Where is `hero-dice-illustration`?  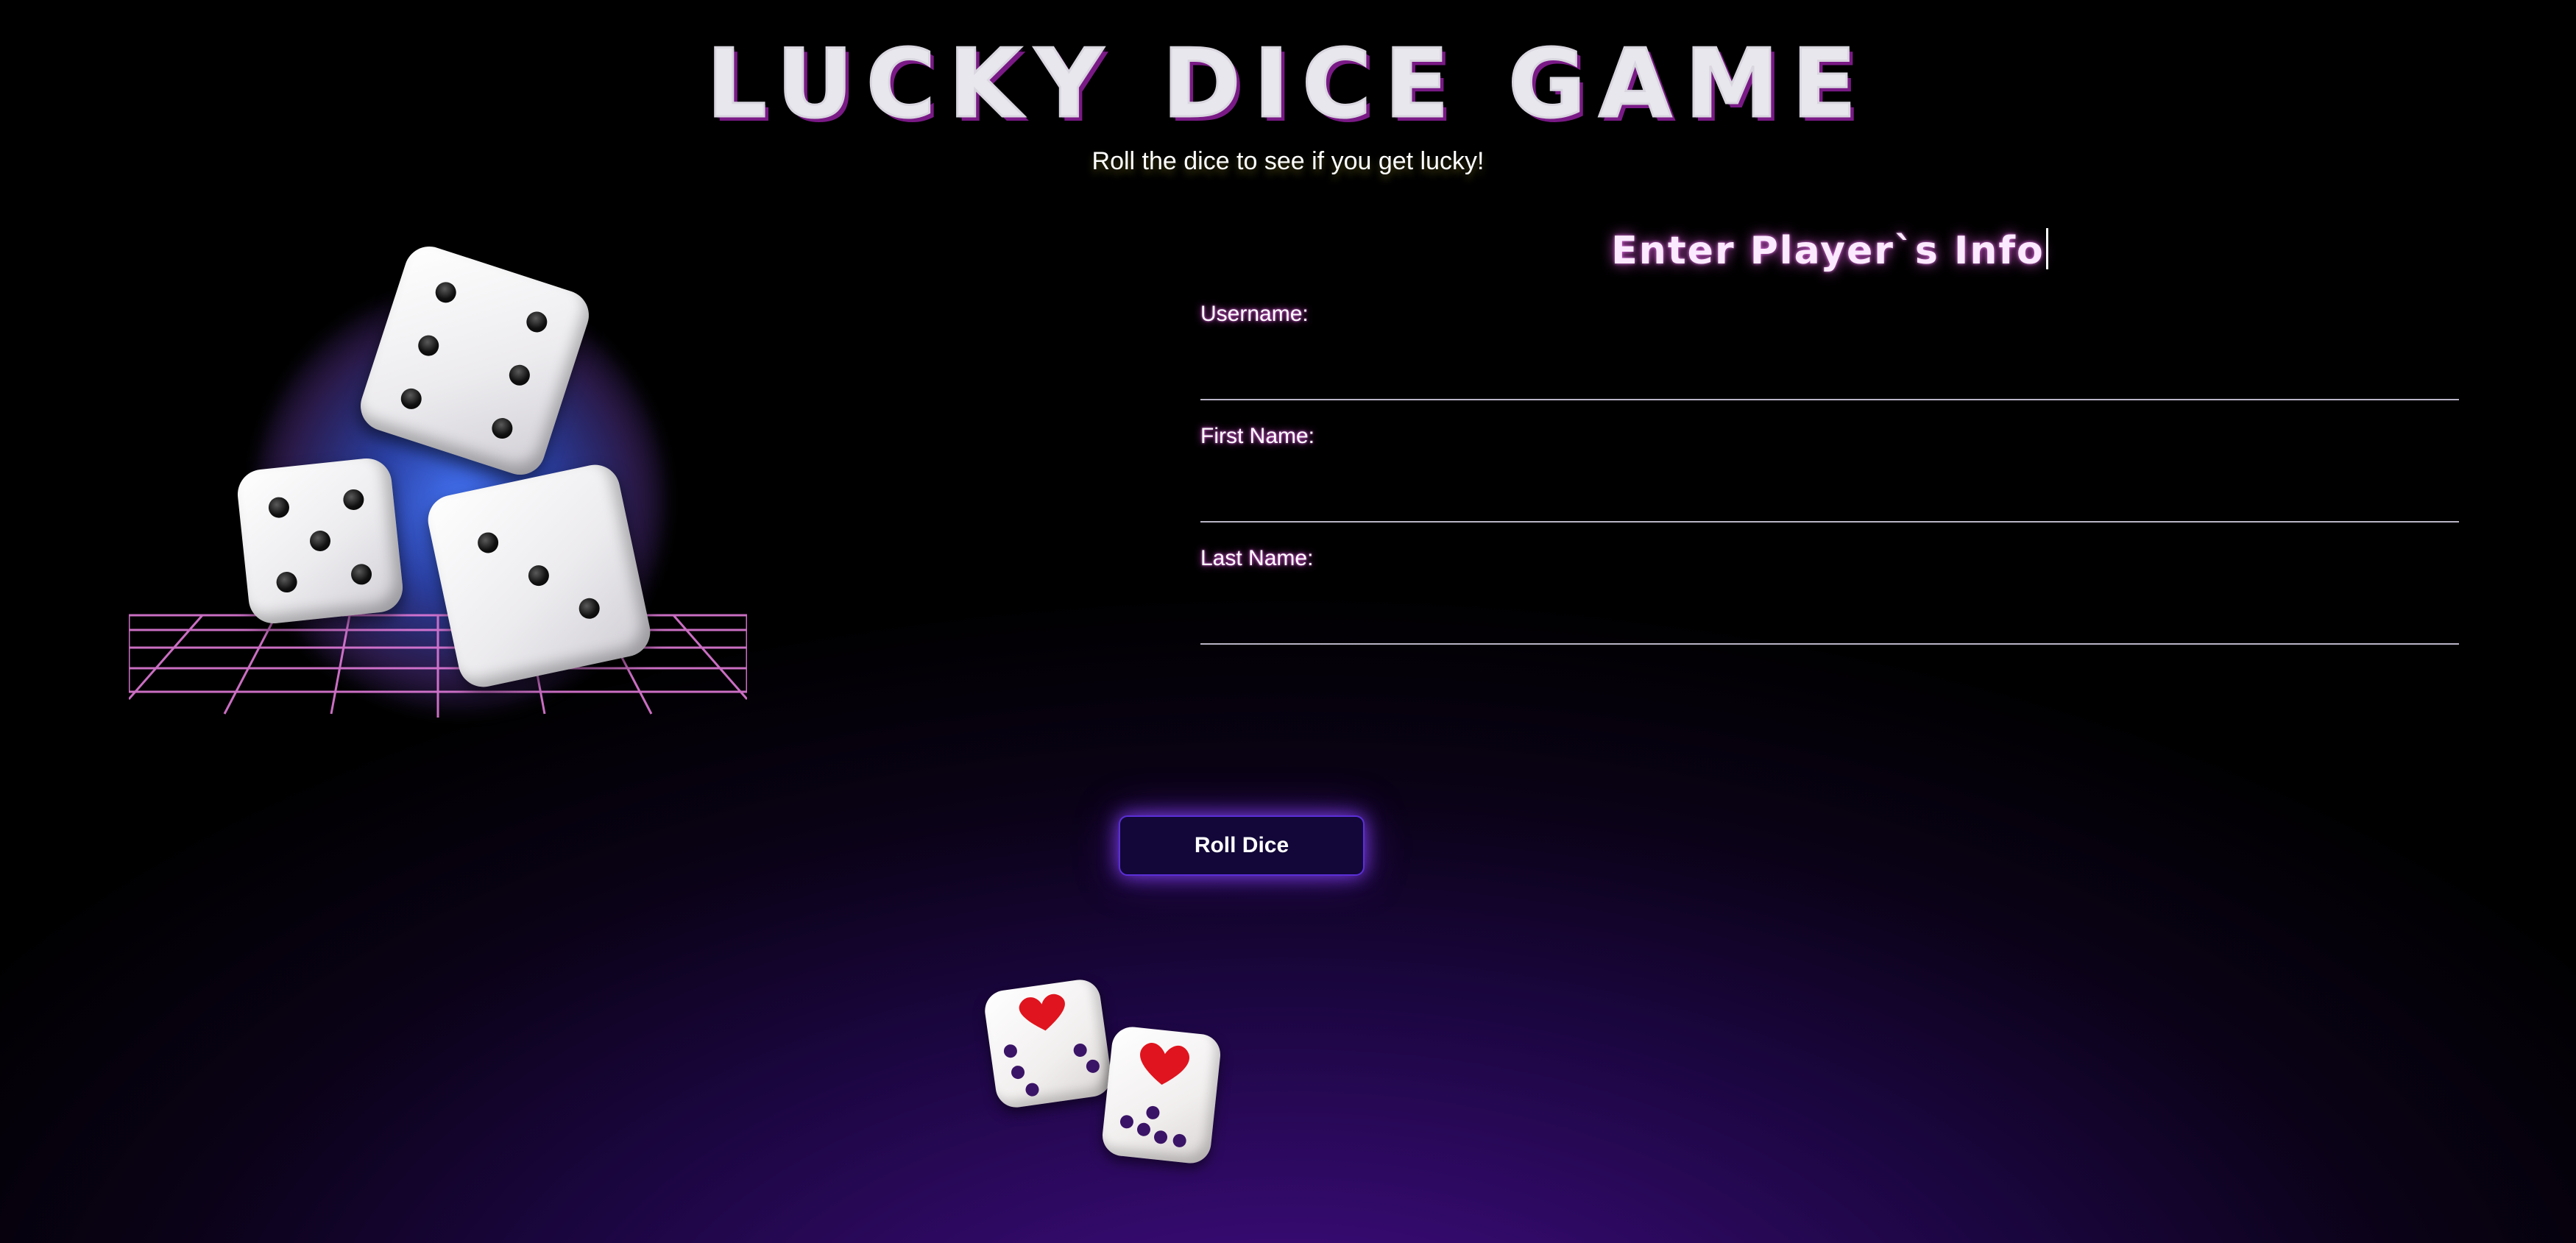
hero-dice-illustration is located at coordinates (438, 480).